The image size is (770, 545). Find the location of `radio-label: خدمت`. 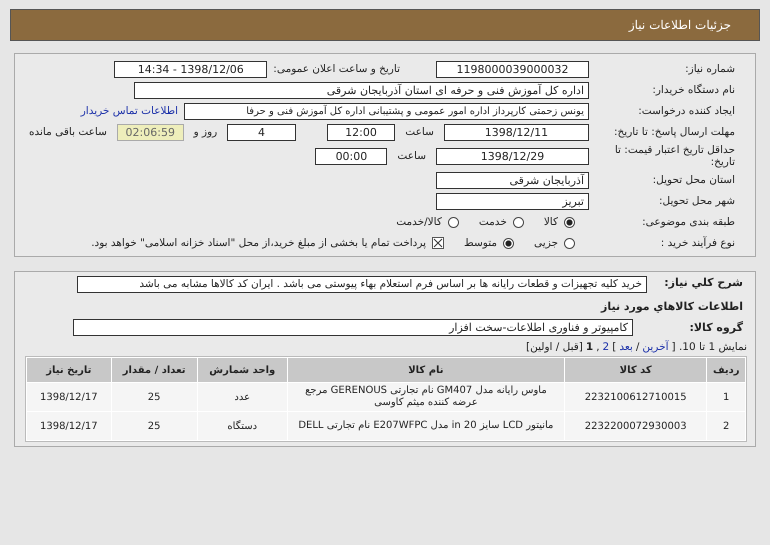

radio-label: خدمت is located at coordinates (492, 222).